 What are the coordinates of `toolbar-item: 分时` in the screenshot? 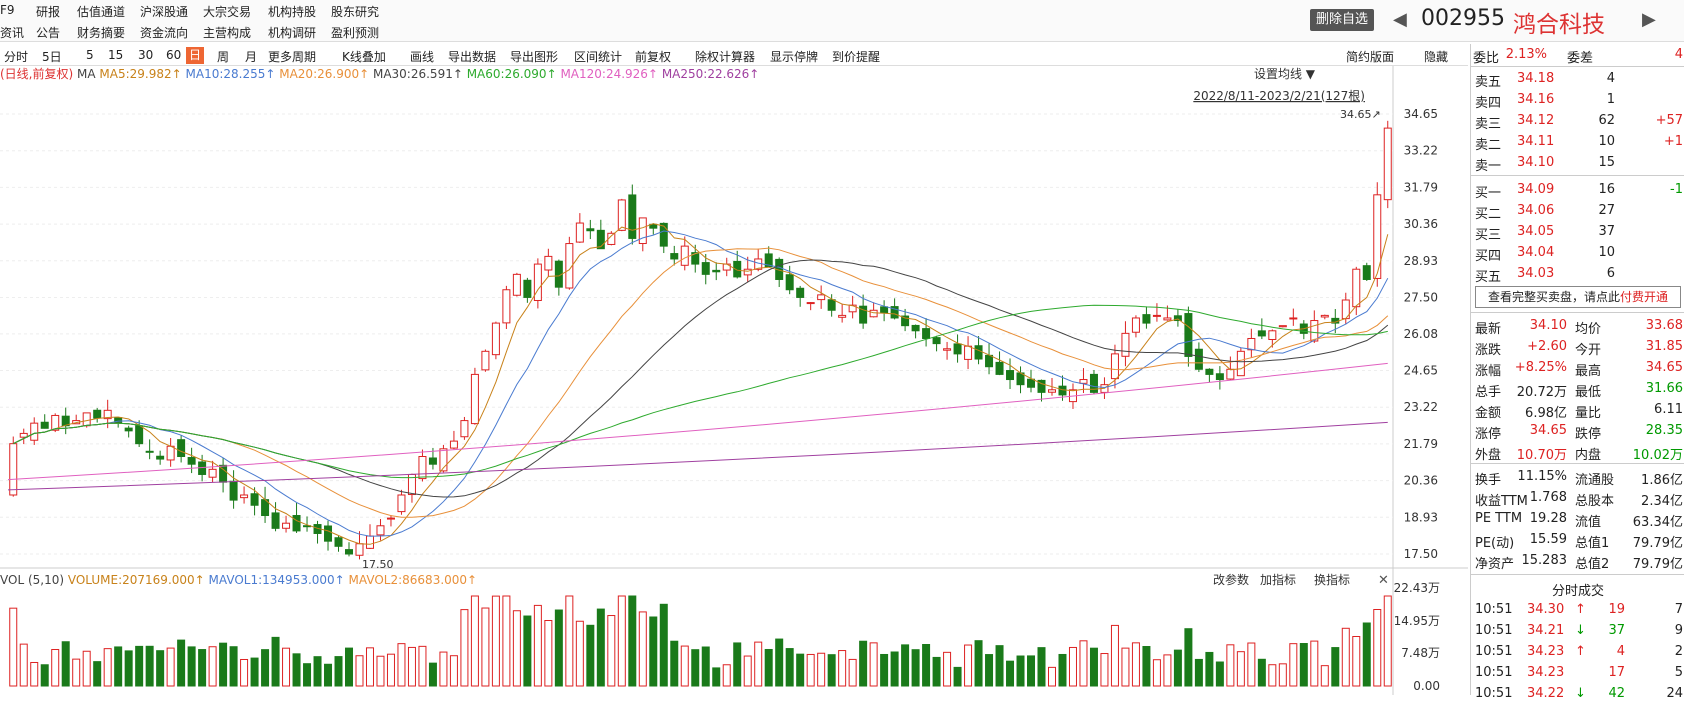 It's located at (16, 56).